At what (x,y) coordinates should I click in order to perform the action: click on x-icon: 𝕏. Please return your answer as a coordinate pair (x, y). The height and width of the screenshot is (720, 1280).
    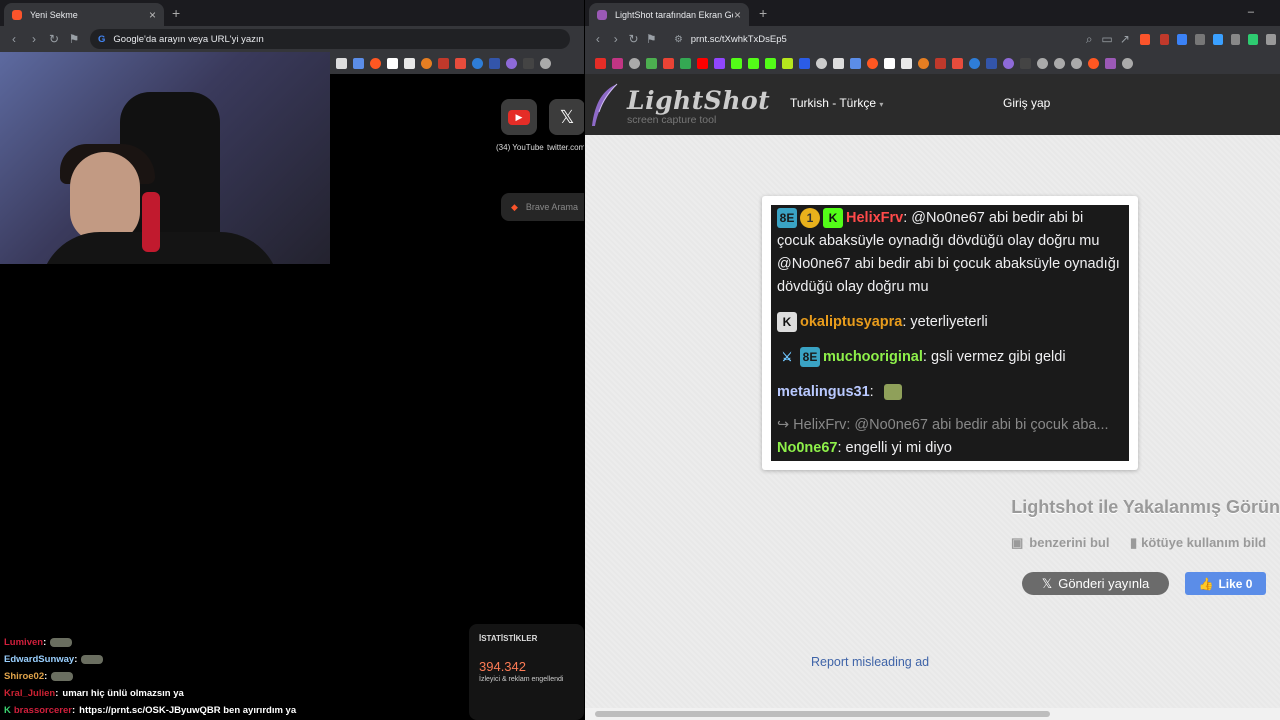
    Looking at the image, I should click on (1047, 583).